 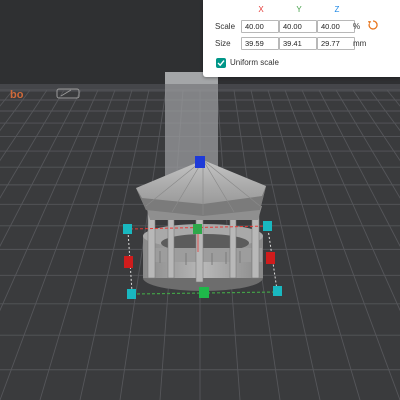 I want to click on corner-handle-top-left, so click(x=127, y=229).